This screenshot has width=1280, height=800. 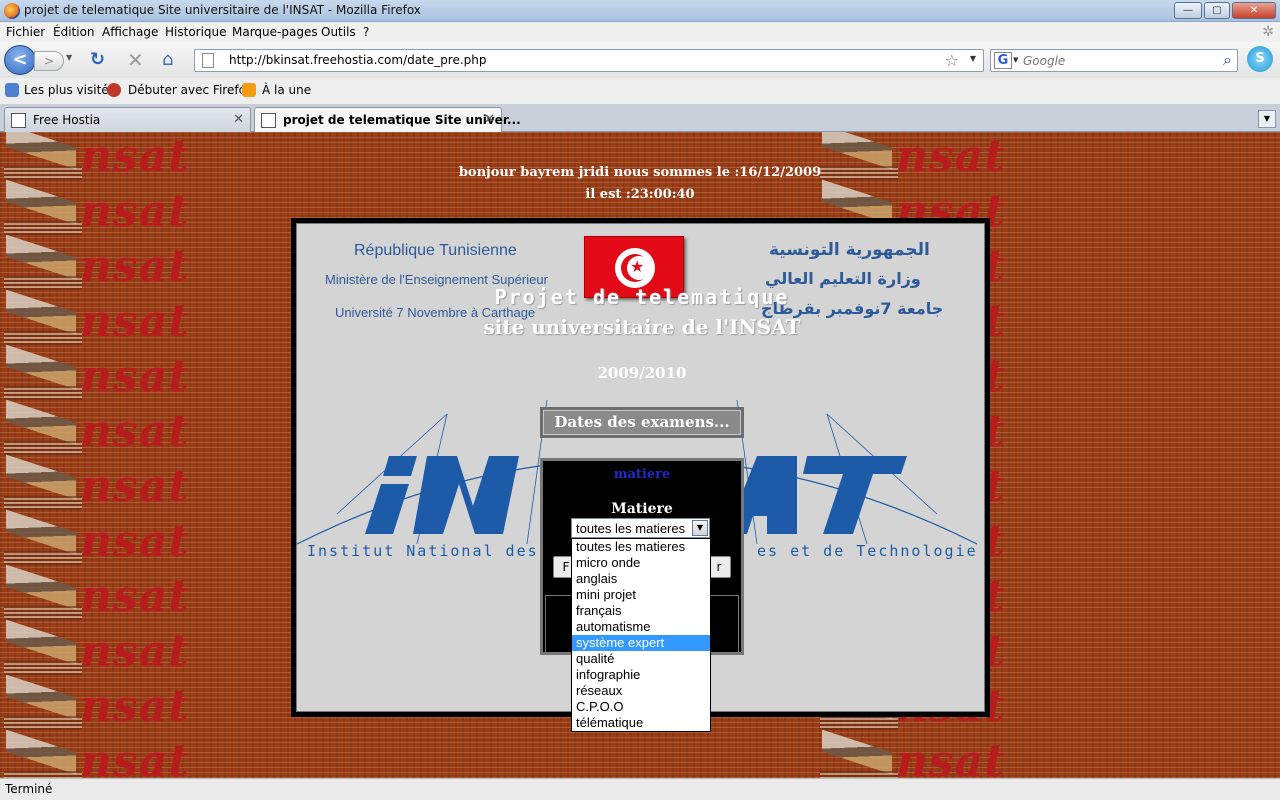 I want to click on google-engine-icon: G, so click(x=1003, y=60).